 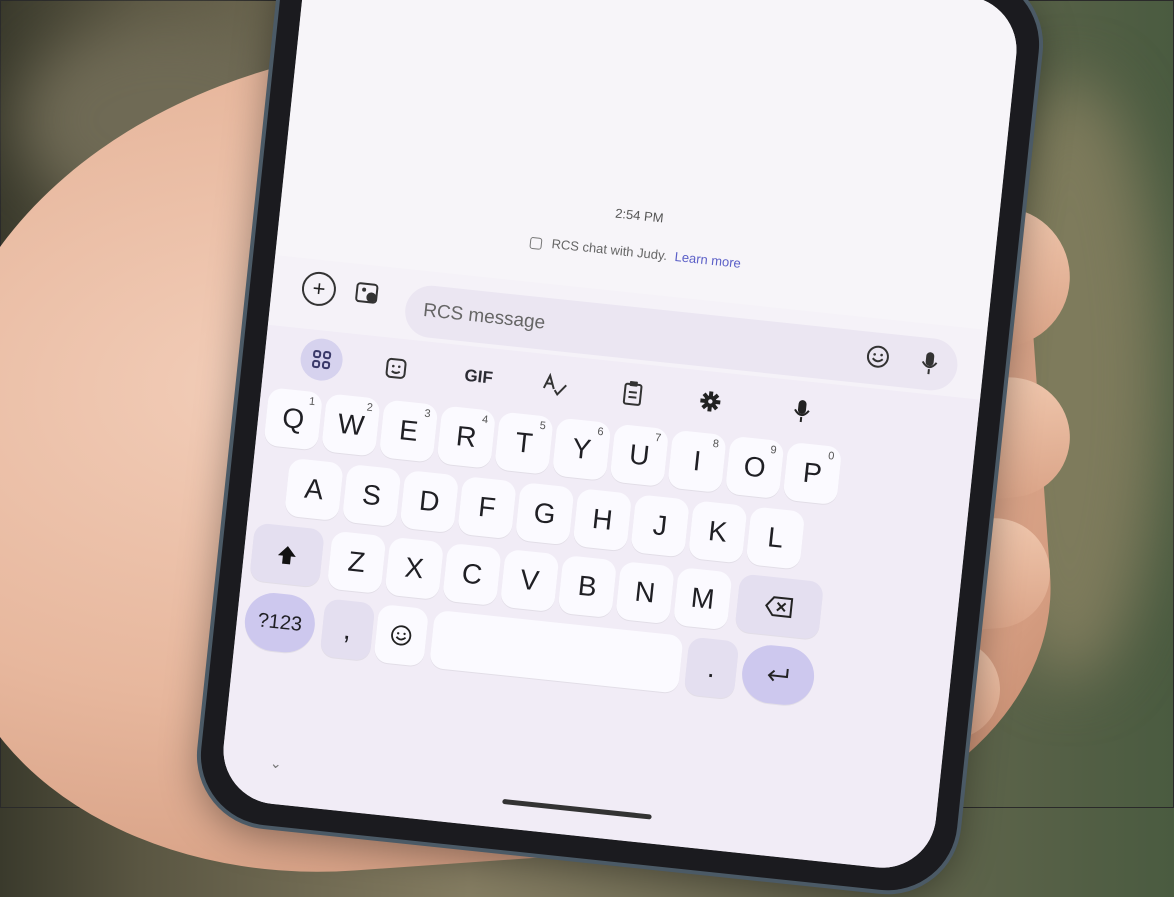 I want to click on key-hint: 4, so click(x=485, y=420).